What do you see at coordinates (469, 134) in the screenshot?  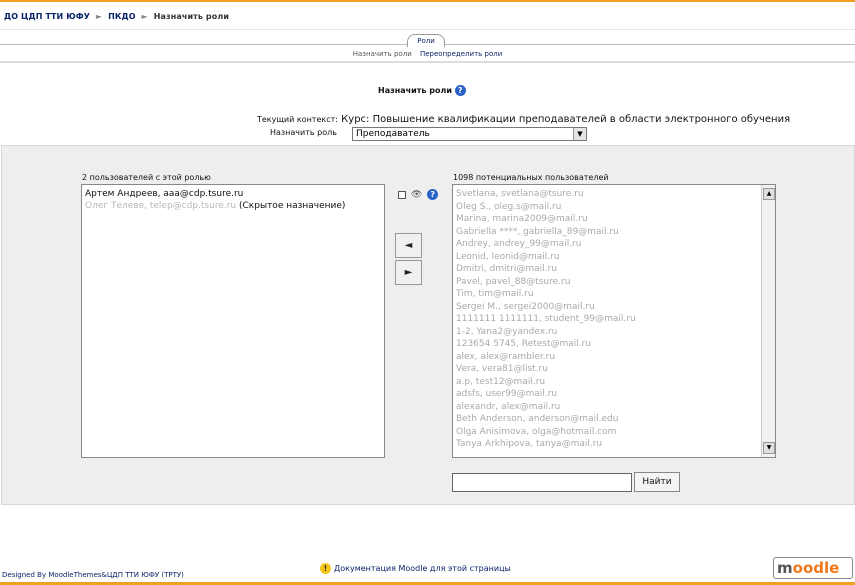 I see `role-select: Преподаватель ▼` at bounding box center [469, 134].